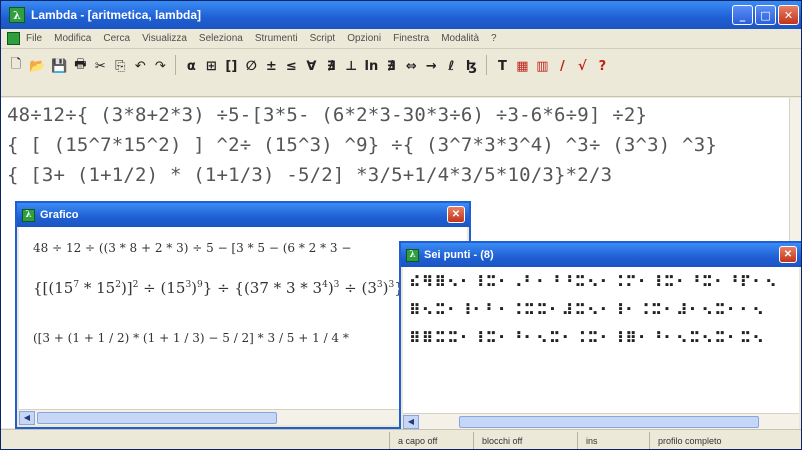  What do you see at coordinates (160, 66) in the screenshot?
I see `redo-button: ↷` at bounding box center [160, 66].